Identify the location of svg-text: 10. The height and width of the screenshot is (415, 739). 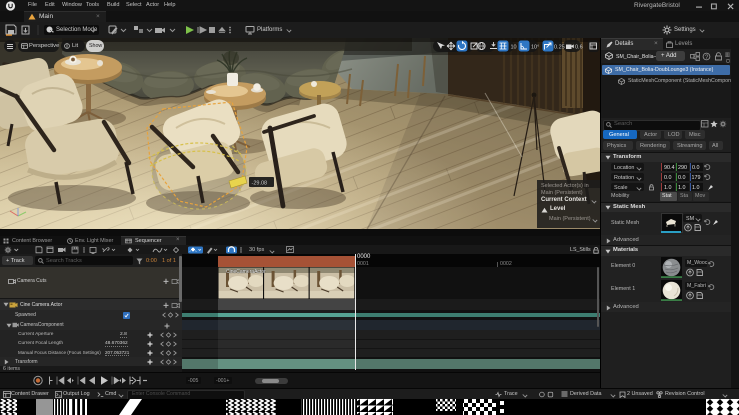
(514, 47).